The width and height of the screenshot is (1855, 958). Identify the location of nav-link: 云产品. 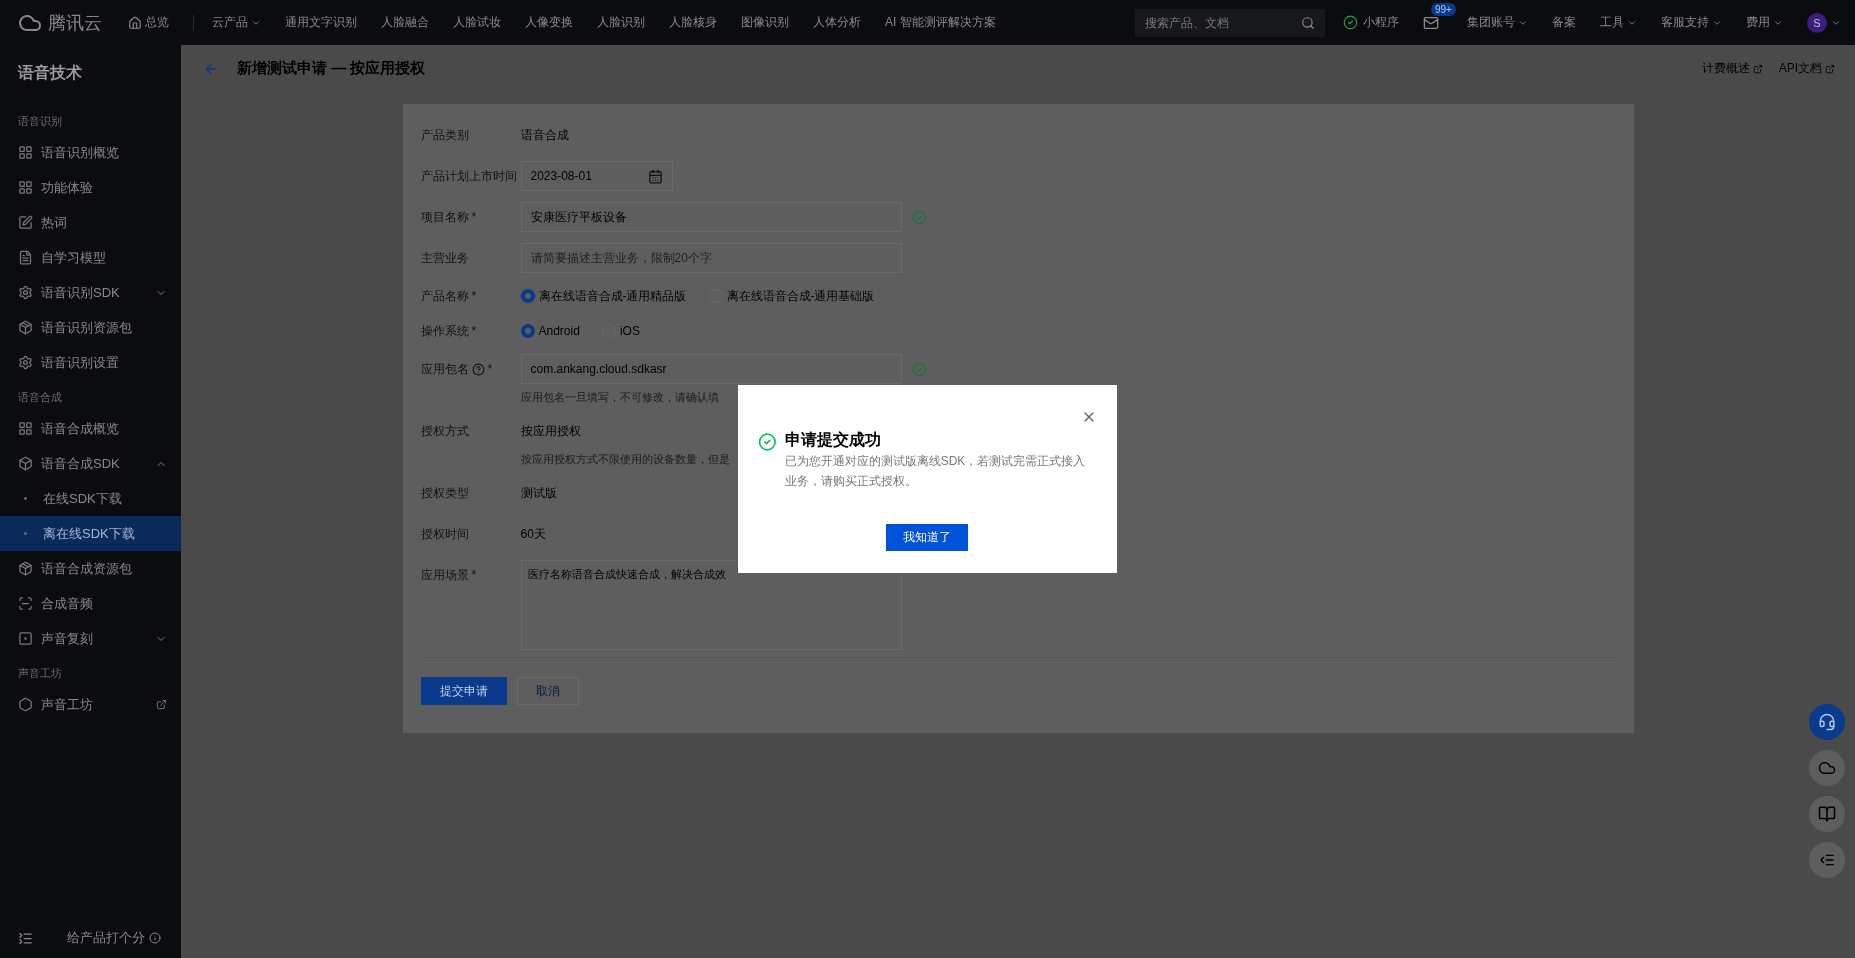
(236, 22).